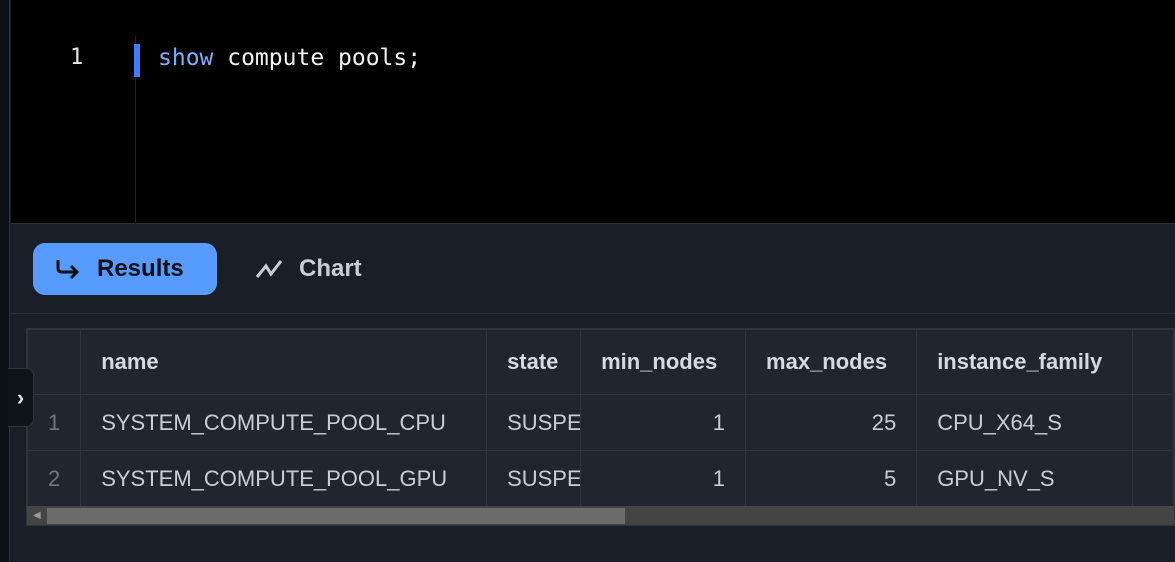 Image resolution: width=1175 pixels, height=562 pixels. Describe the element at coordinates (140, 268) in the screenshot. I see `tab-results-label: Results` at that location.